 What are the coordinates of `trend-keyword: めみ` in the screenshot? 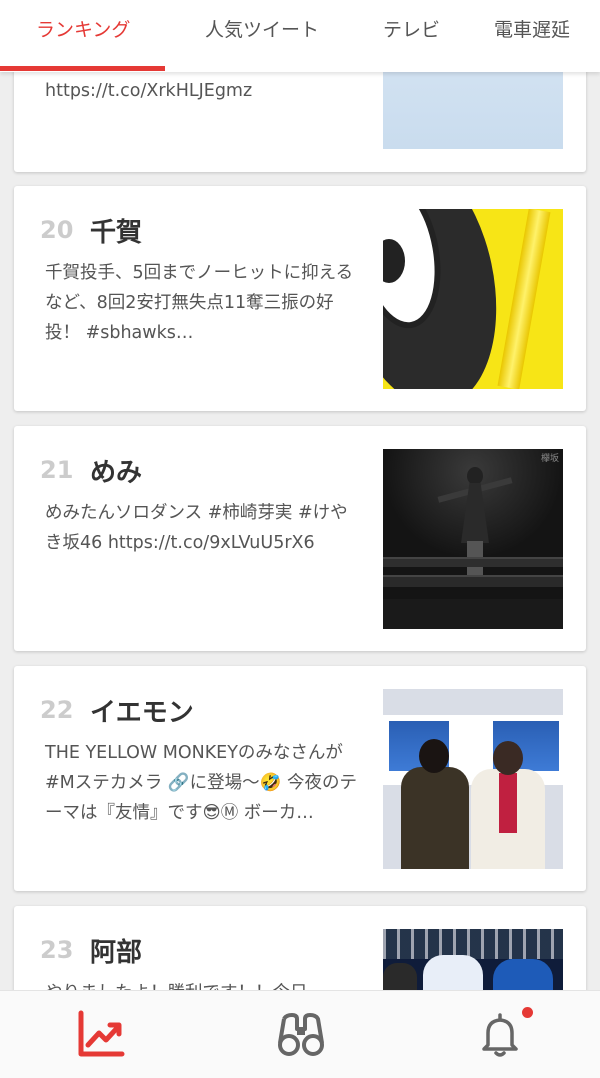 It's located at (116, 470).